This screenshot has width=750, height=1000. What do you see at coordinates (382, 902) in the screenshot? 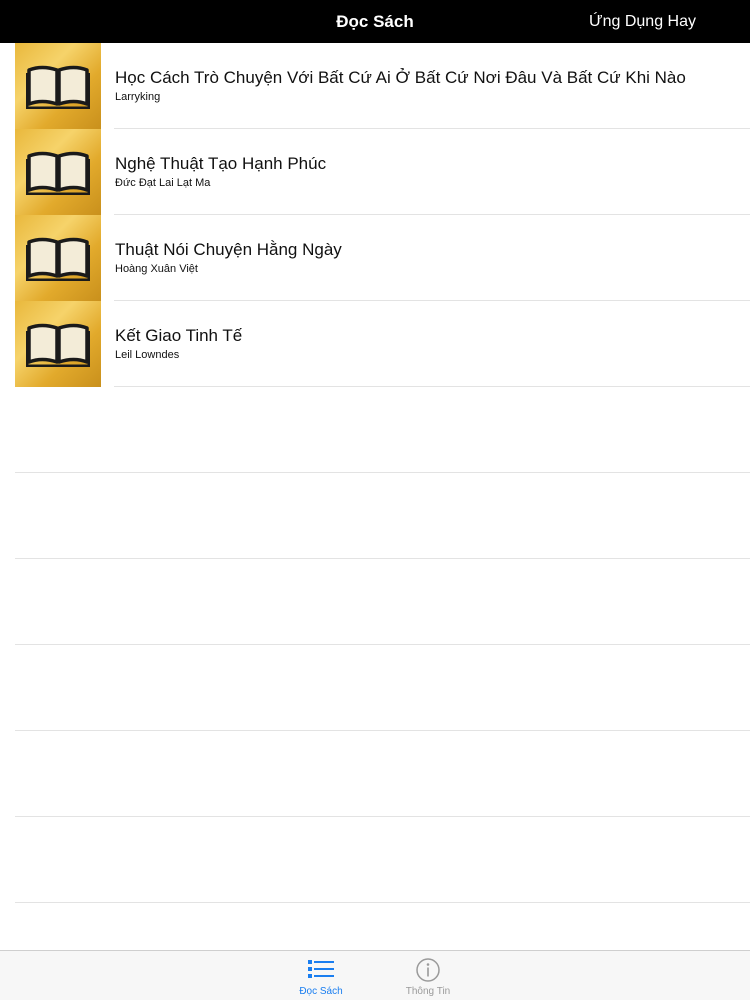
I see `row-separator` at bounding box center [382, 902].